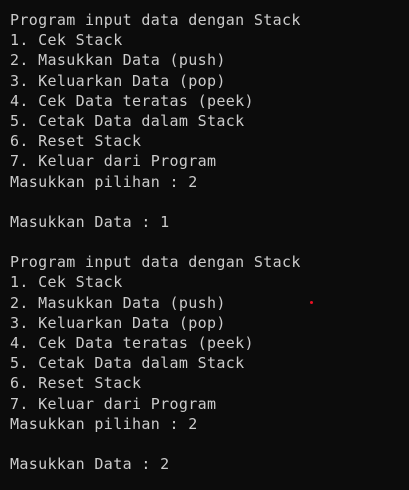 Image resolution: width=409 pixels, height=490 pixels. What do you see at coordinates (90, 221) in the screenshot?
I see `data-input-prompt: Masukkan Data : 1` at bounding box center [90, 221].